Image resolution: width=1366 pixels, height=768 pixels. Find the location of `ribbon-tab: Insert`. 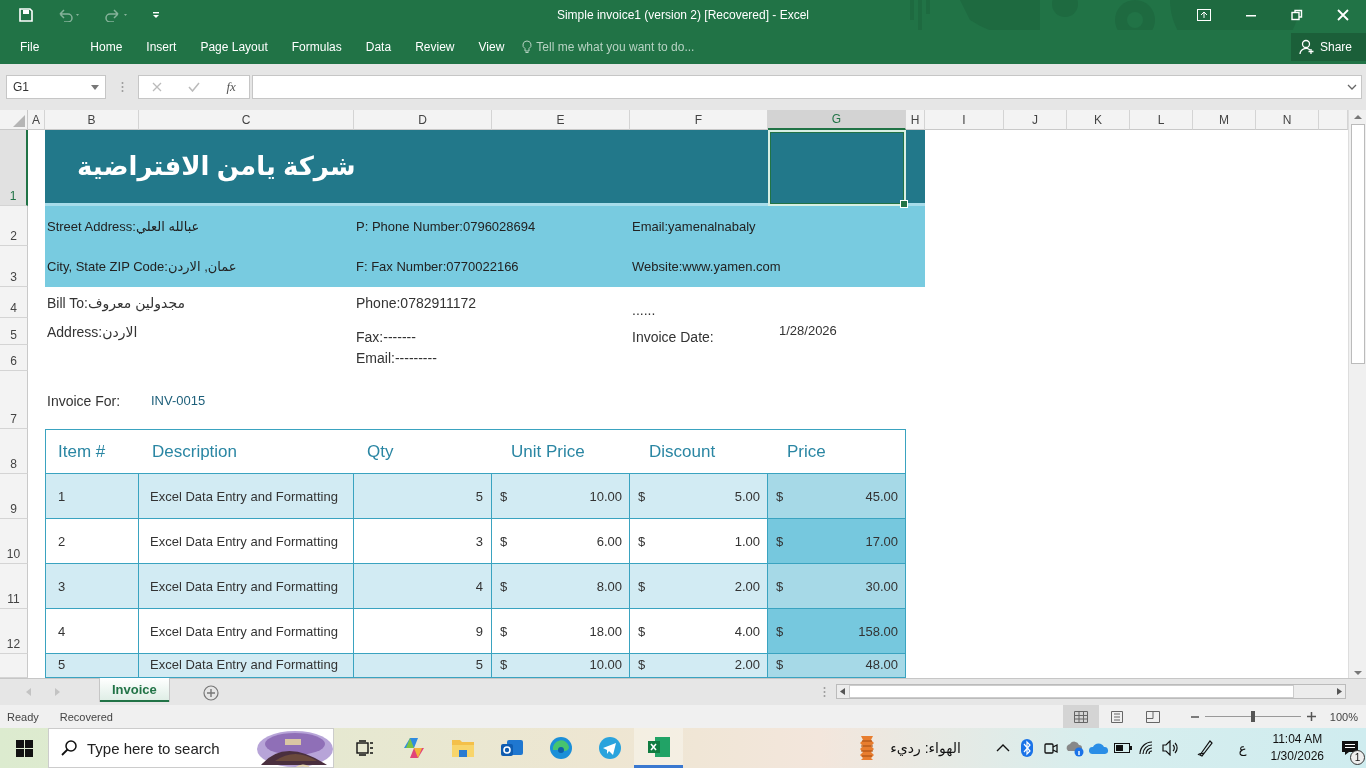

ribbon-tab: Insert is located at coordinates (161, 47).